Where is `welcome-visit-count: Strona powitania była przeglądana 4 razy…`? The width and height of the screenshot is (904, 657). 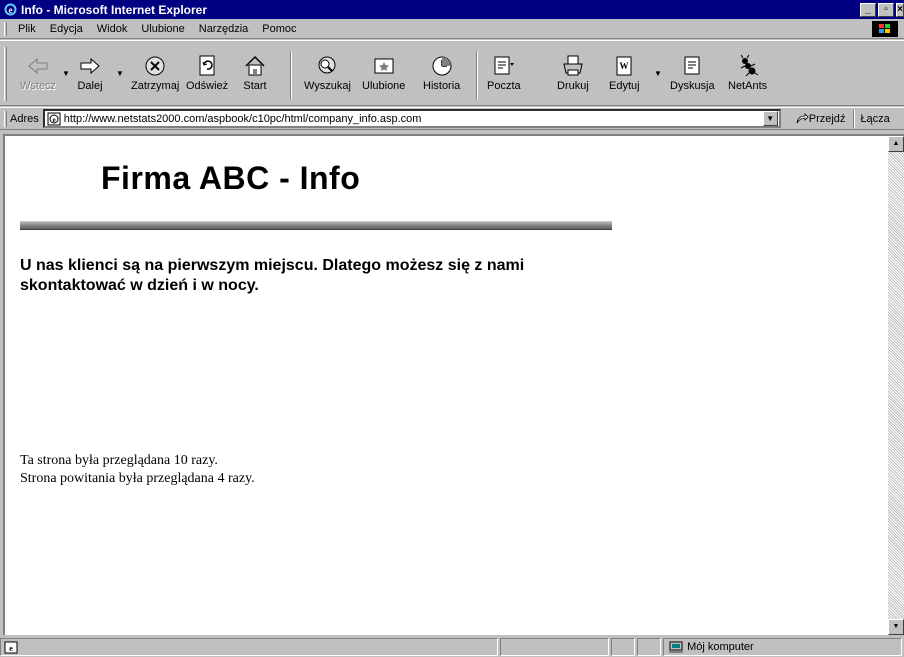
welcome-visit-count: Strona powitania była przeglądana 4 razy… is located at coordinates (137, 478).